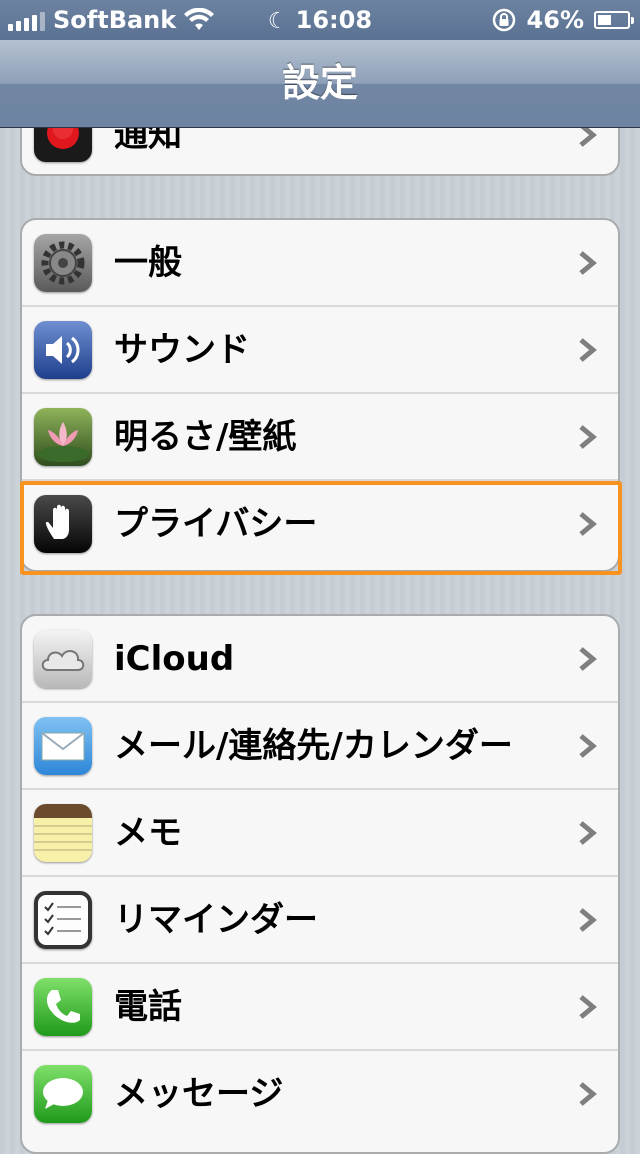 The image size is (640, 1154). I want to click on settings-row-privacy: プライバシー, so click(320, 524).